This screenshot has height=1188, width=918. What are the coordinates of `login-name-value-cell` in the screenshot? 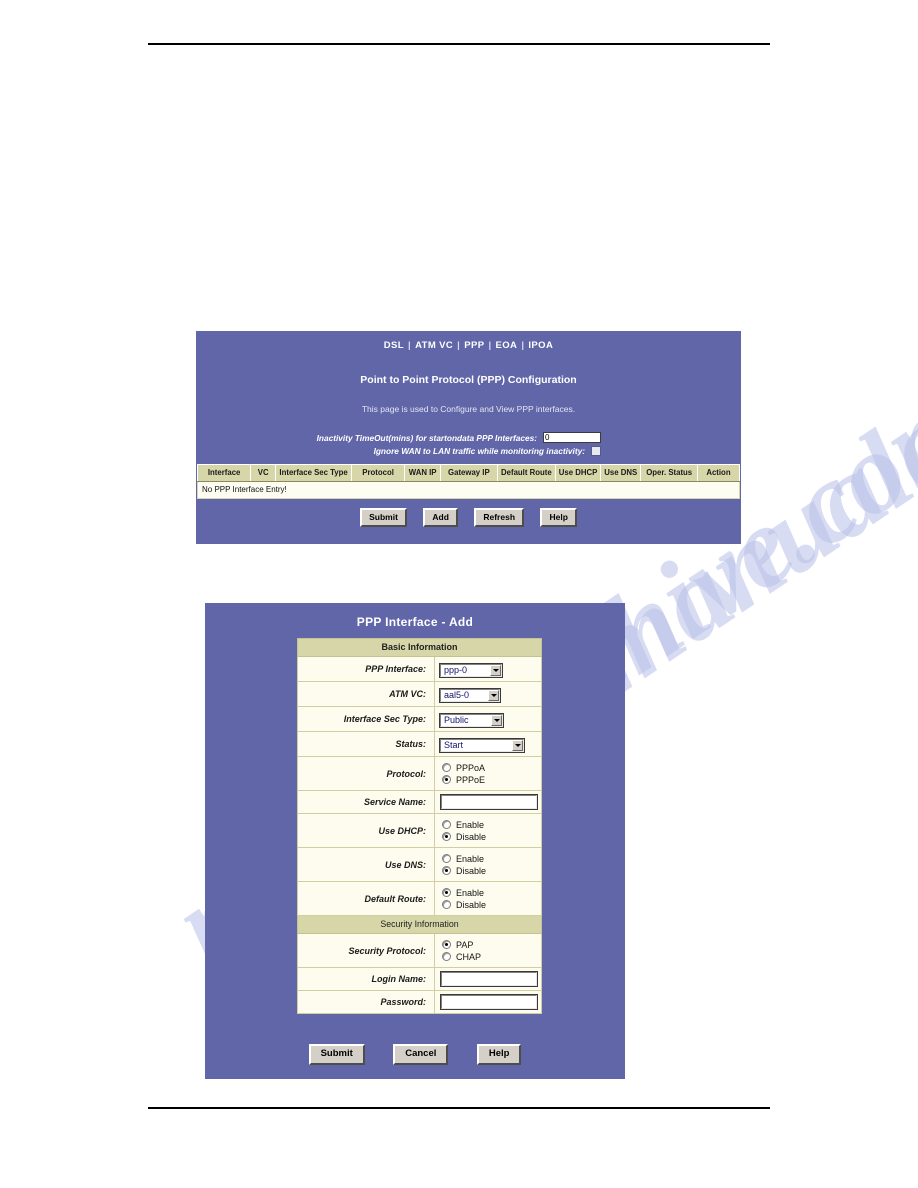 It's located at (488, 979).